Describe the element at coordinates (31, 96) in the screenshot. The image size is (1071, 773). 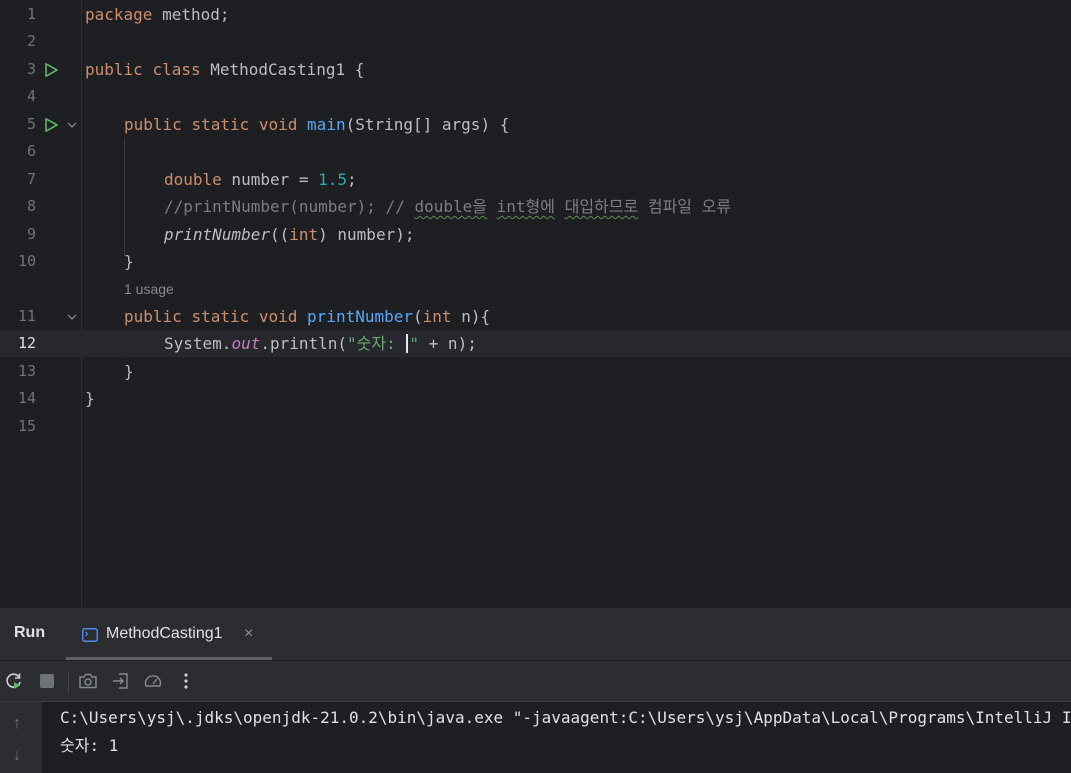
I see `line-number: 4` at that location.